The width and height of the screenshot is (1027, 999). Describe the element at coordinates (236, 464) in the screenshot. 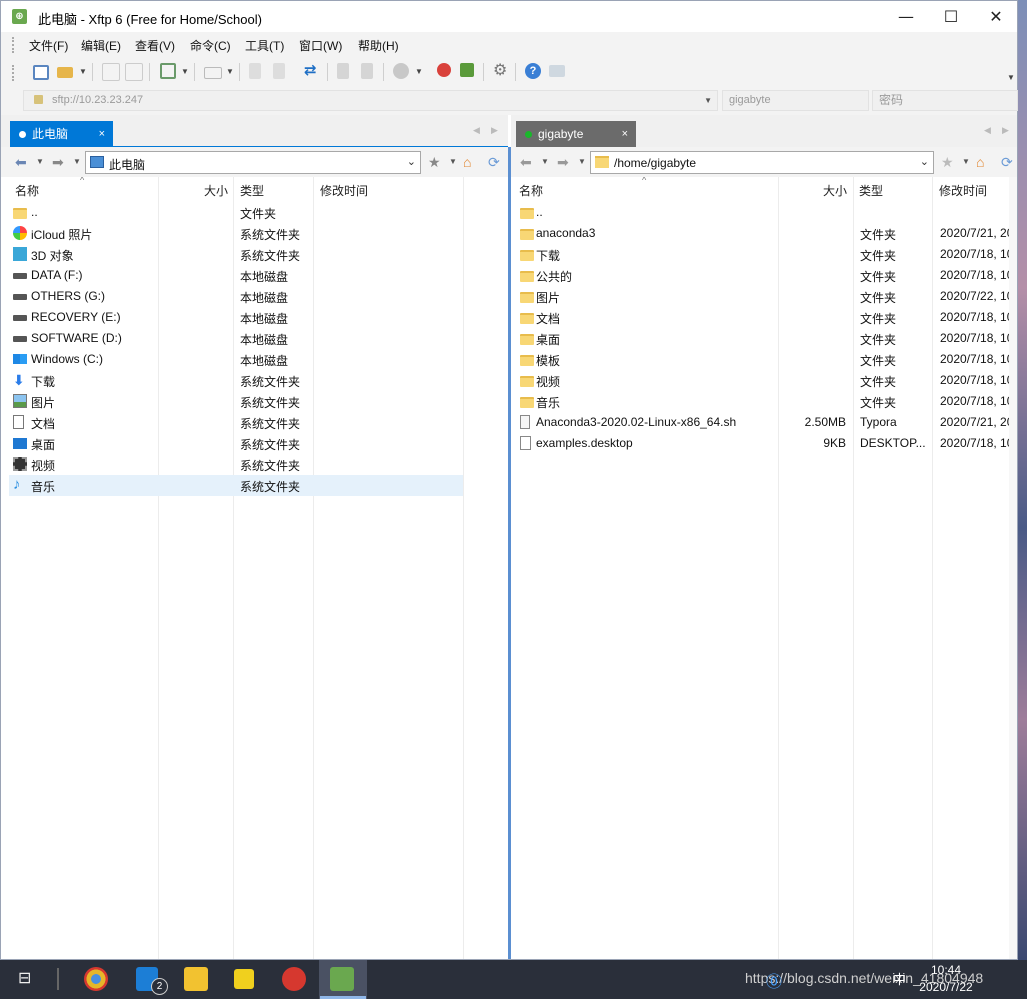

I see `table-row: 视频 系统文件夹` at that location.